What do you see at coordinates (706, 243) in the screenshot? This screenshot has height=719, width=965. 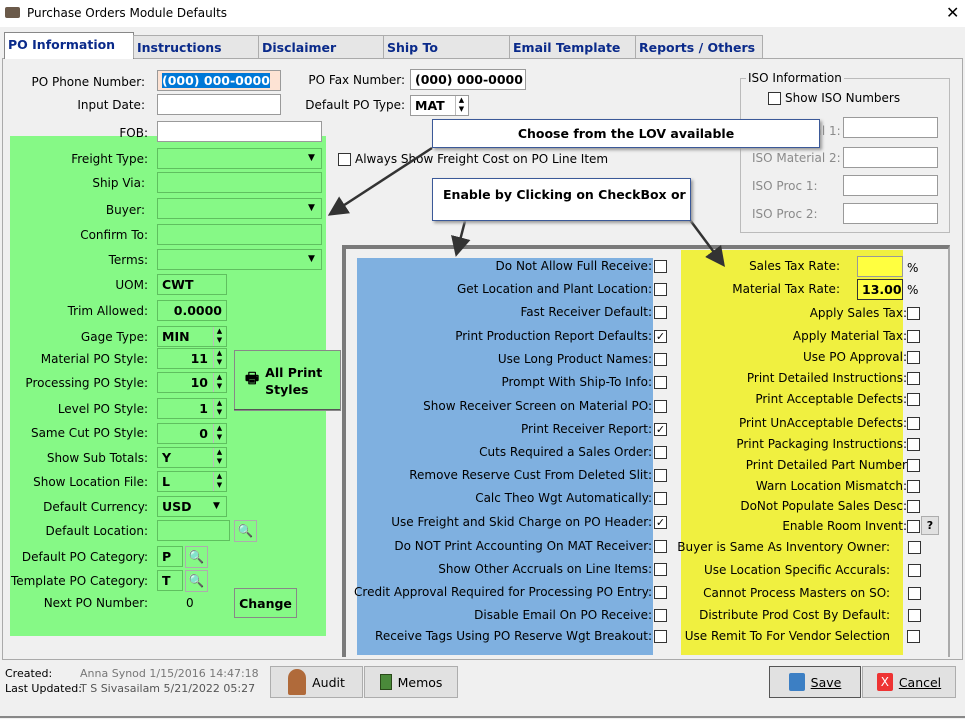 I see `arrow-to-right-checkboxes` at bounding box center [706, 243].